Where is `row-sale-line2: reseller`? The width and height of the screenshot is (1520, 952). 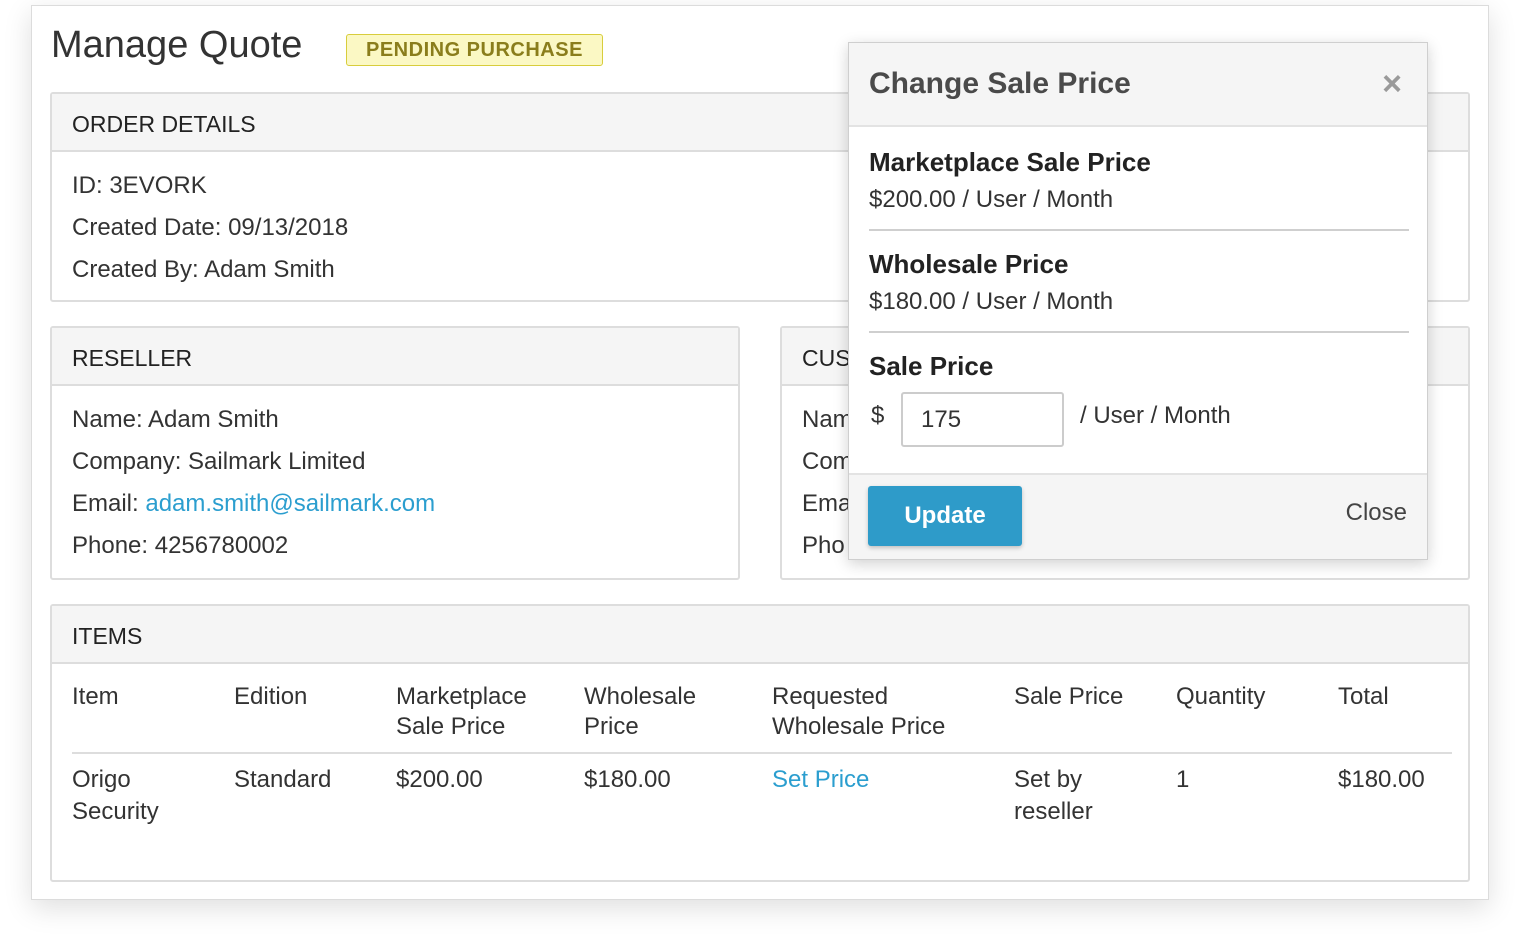 row-sale-line2: reseller is located at coordinates (1053, 811).